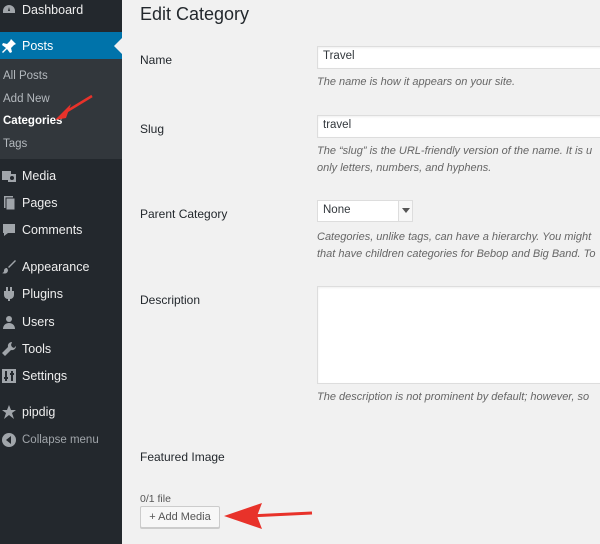 This screenshot has height=544, width=600. What do you see at coordinates (9, 46) in the screenshot?
I see `pin-icon` at bounding box center [9, 46].